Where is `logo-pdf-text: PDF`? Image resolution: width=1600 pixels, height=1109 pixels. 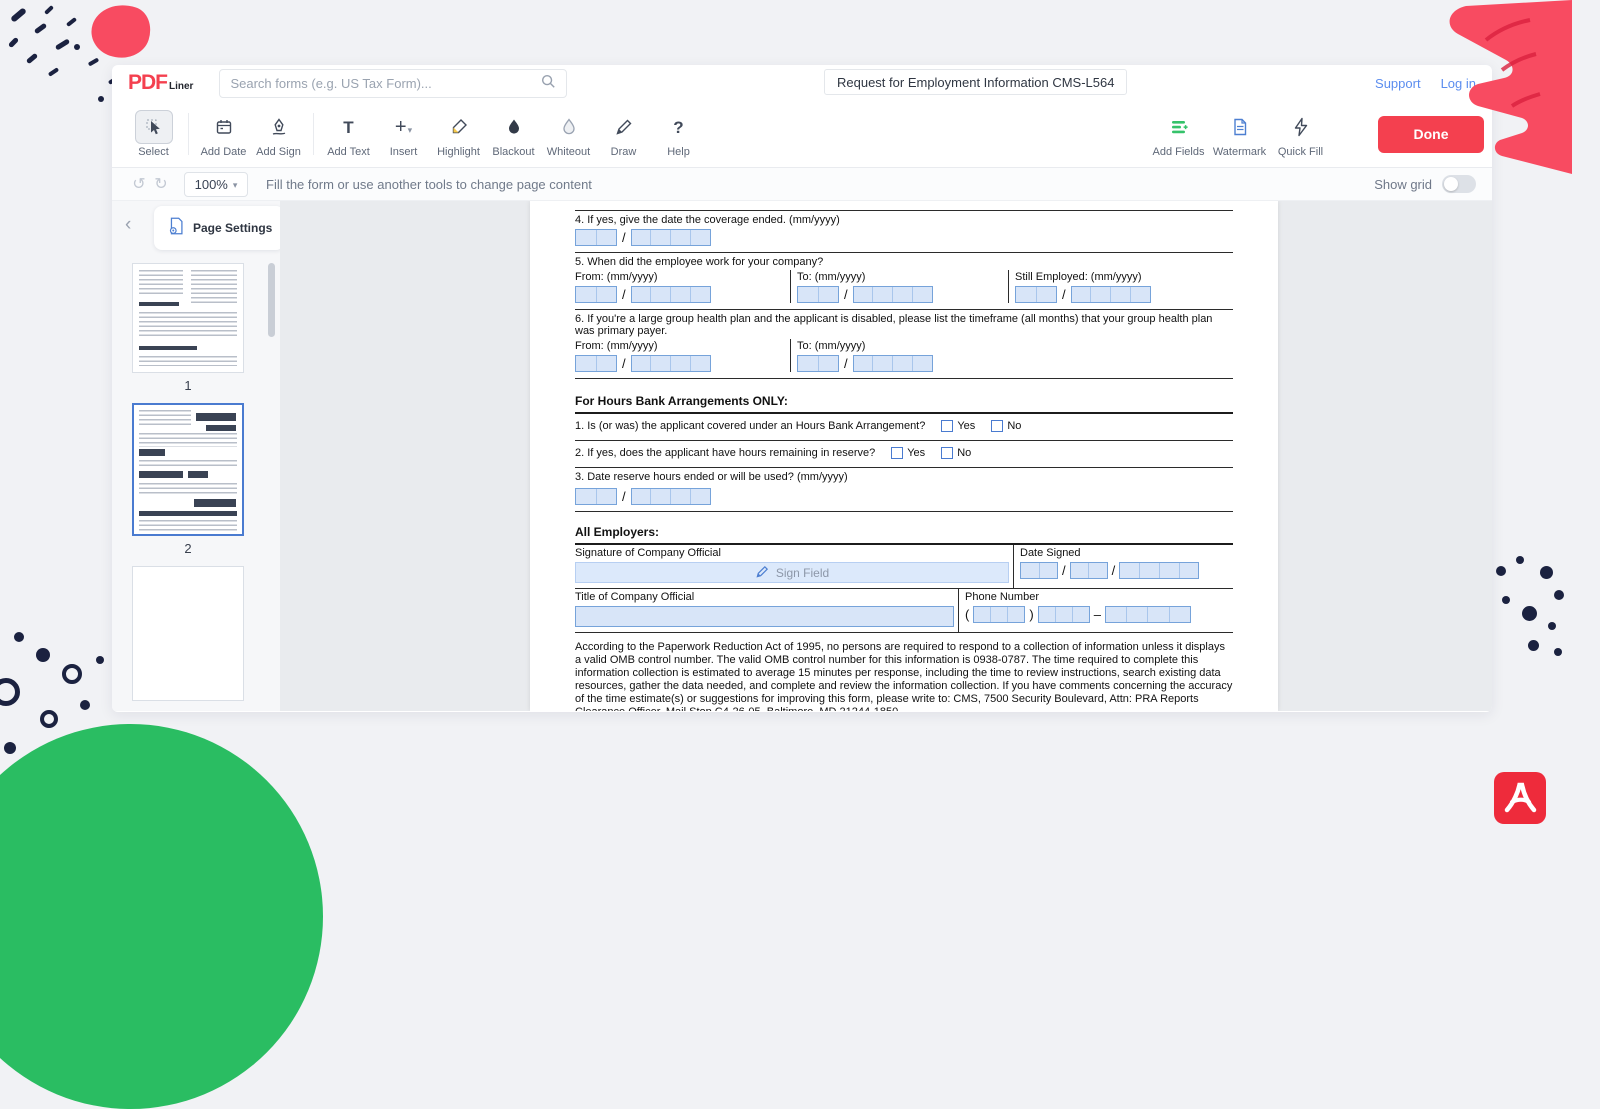
logo-pdf-text: PDF is located at coordinates (148, 82).